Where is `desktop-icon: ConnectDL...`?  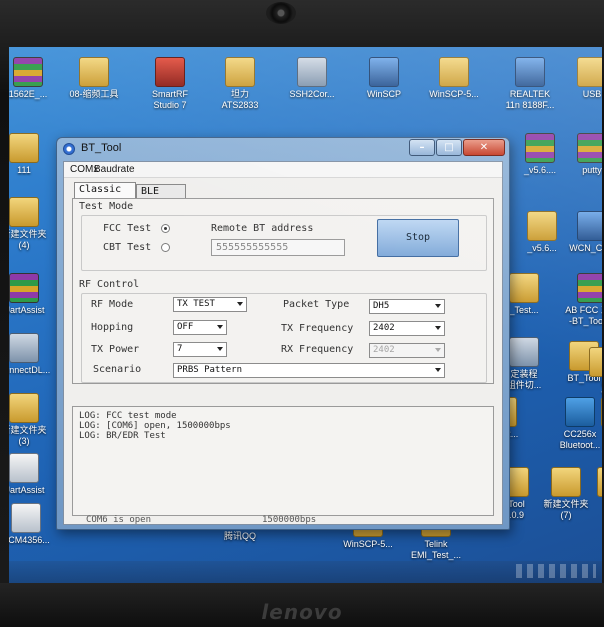 desktop-icon: ConnectDL... is located at coordinates (34, 354).